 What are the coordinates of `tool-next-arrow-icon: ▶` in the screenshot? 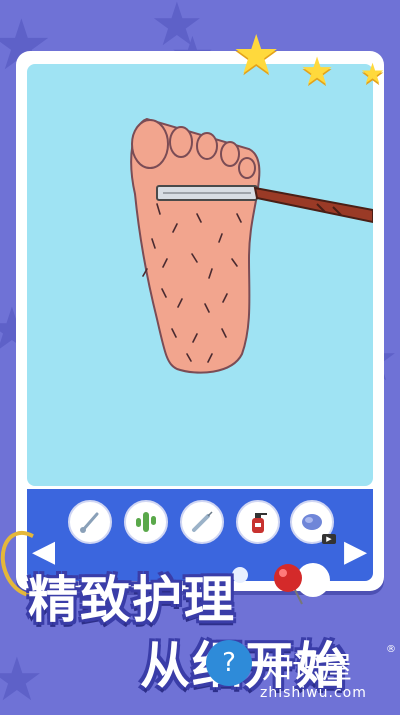 It's located at (355, 552).